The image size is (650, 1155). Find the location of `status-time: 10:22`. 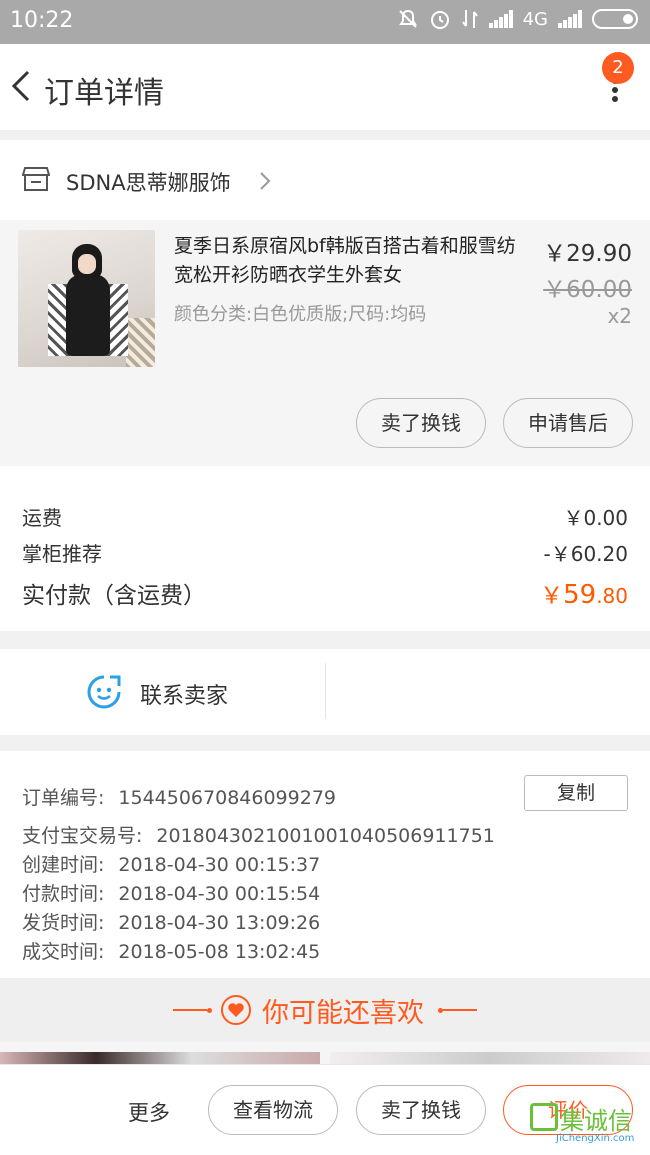

status-time: 10:22 is located at coordinates (42, 20).